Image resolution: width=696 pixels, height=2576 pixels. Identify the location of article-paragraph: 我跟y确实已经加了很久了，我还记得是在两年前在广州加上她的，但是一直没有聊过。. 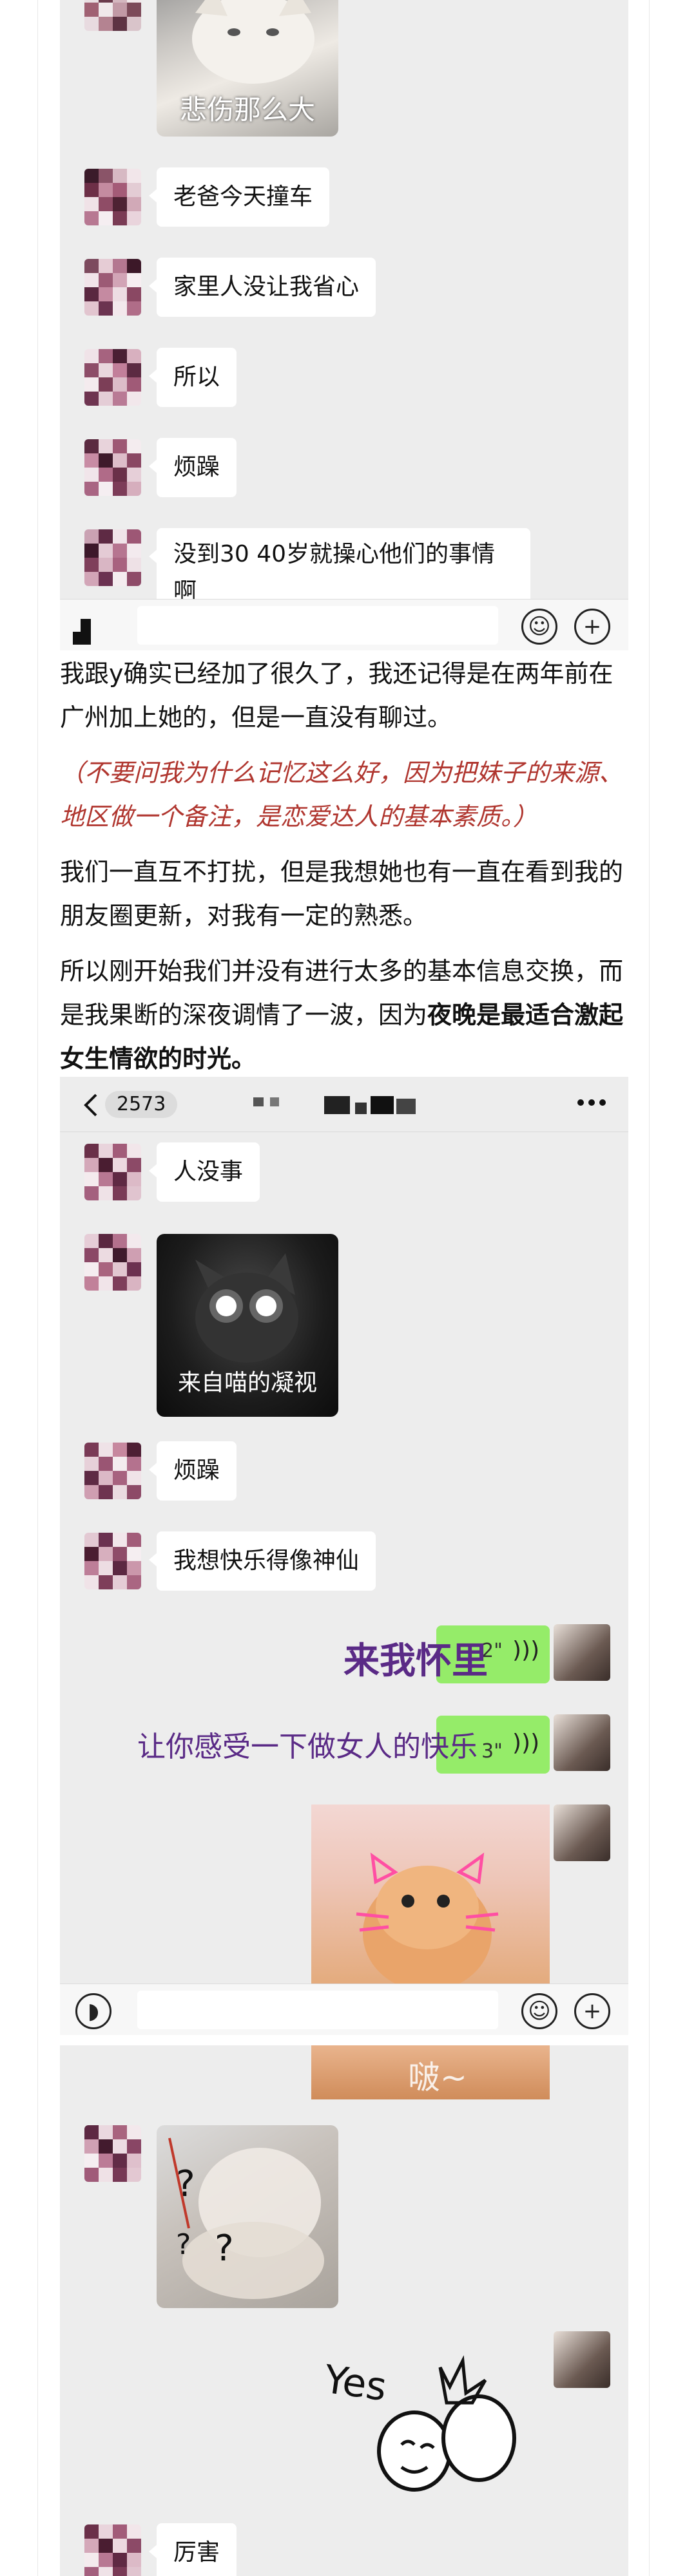
(337, 695).